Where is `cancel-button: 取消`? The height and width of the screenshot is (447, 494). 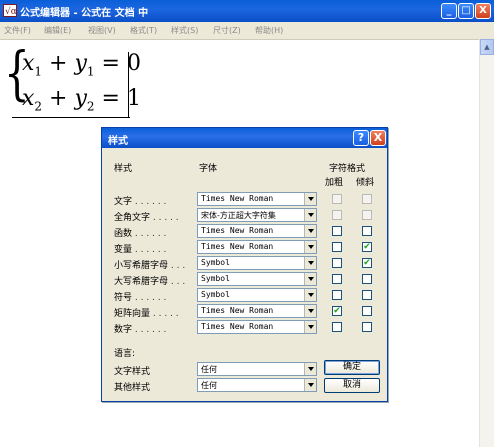 cancel-button: 取消 is located at coordinates (352, 385).